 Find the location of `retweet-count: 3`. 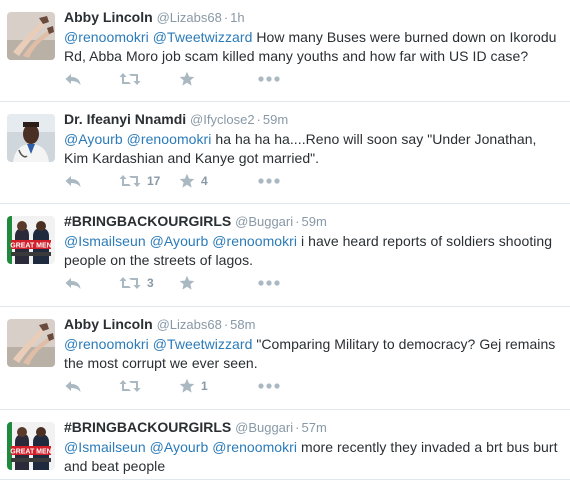

retweet-count: 3 is located at coordinates (150, 283).